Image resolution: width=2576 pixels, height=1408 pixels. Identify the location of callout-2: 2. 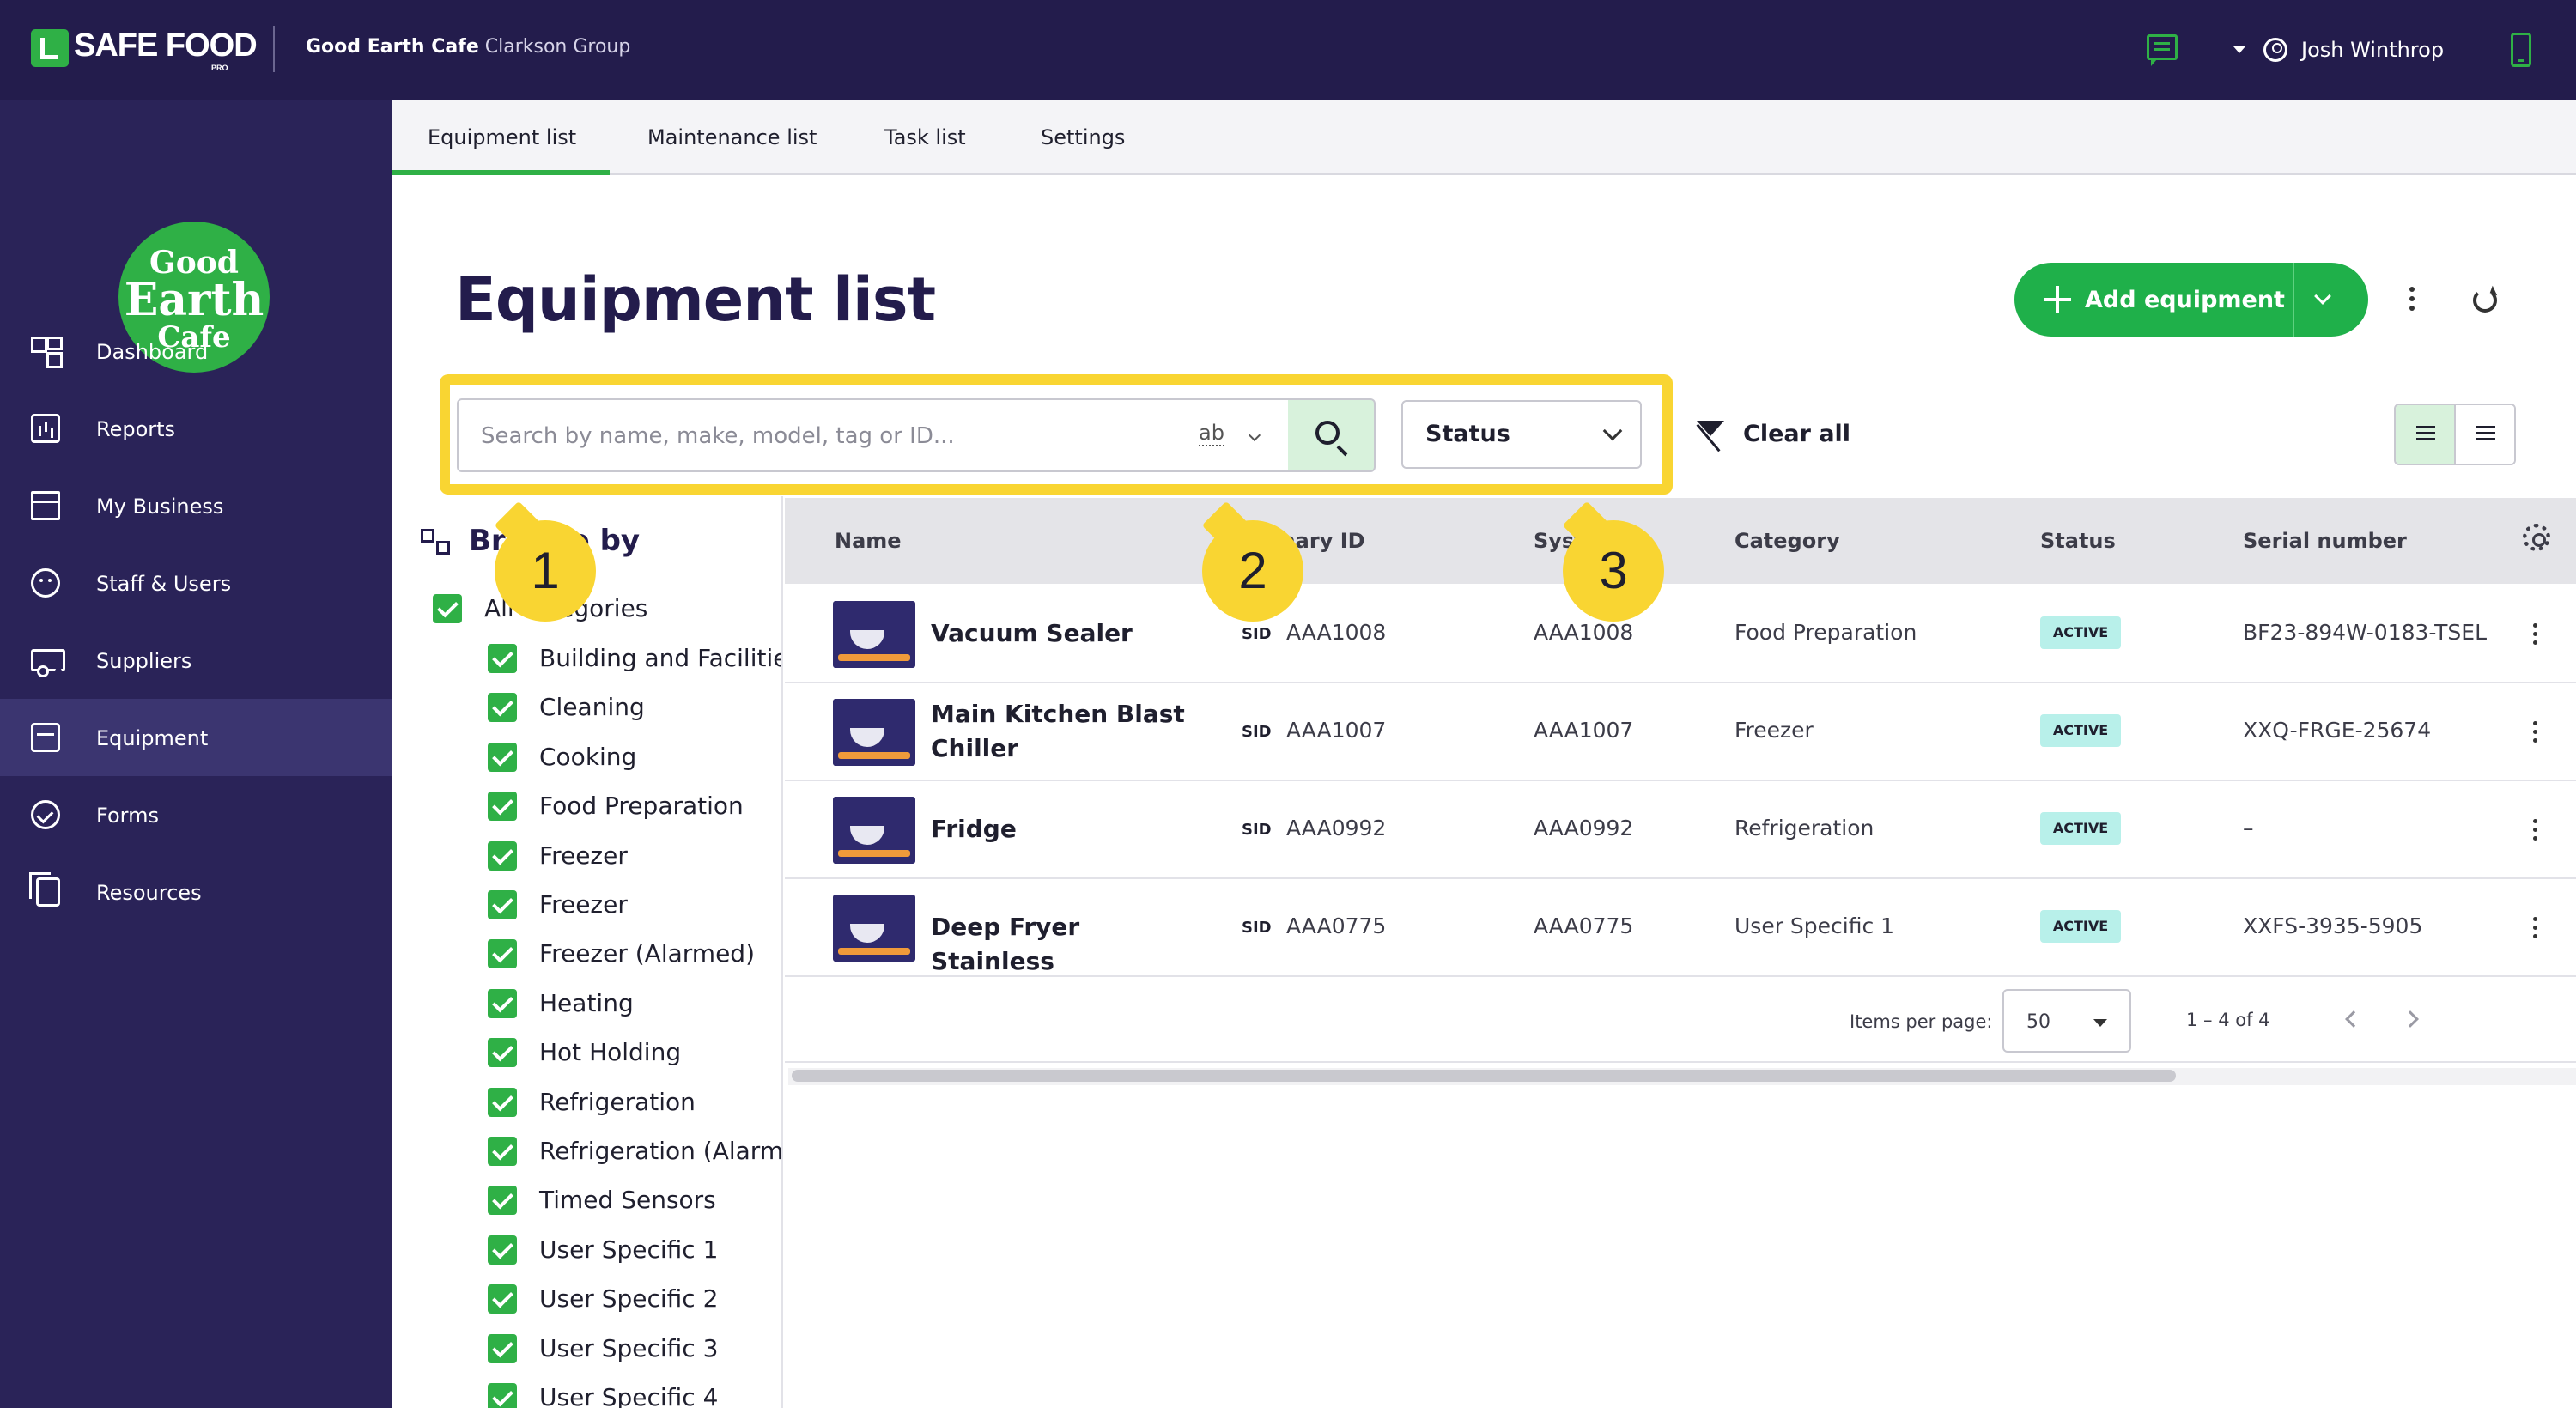
(1252, 571).